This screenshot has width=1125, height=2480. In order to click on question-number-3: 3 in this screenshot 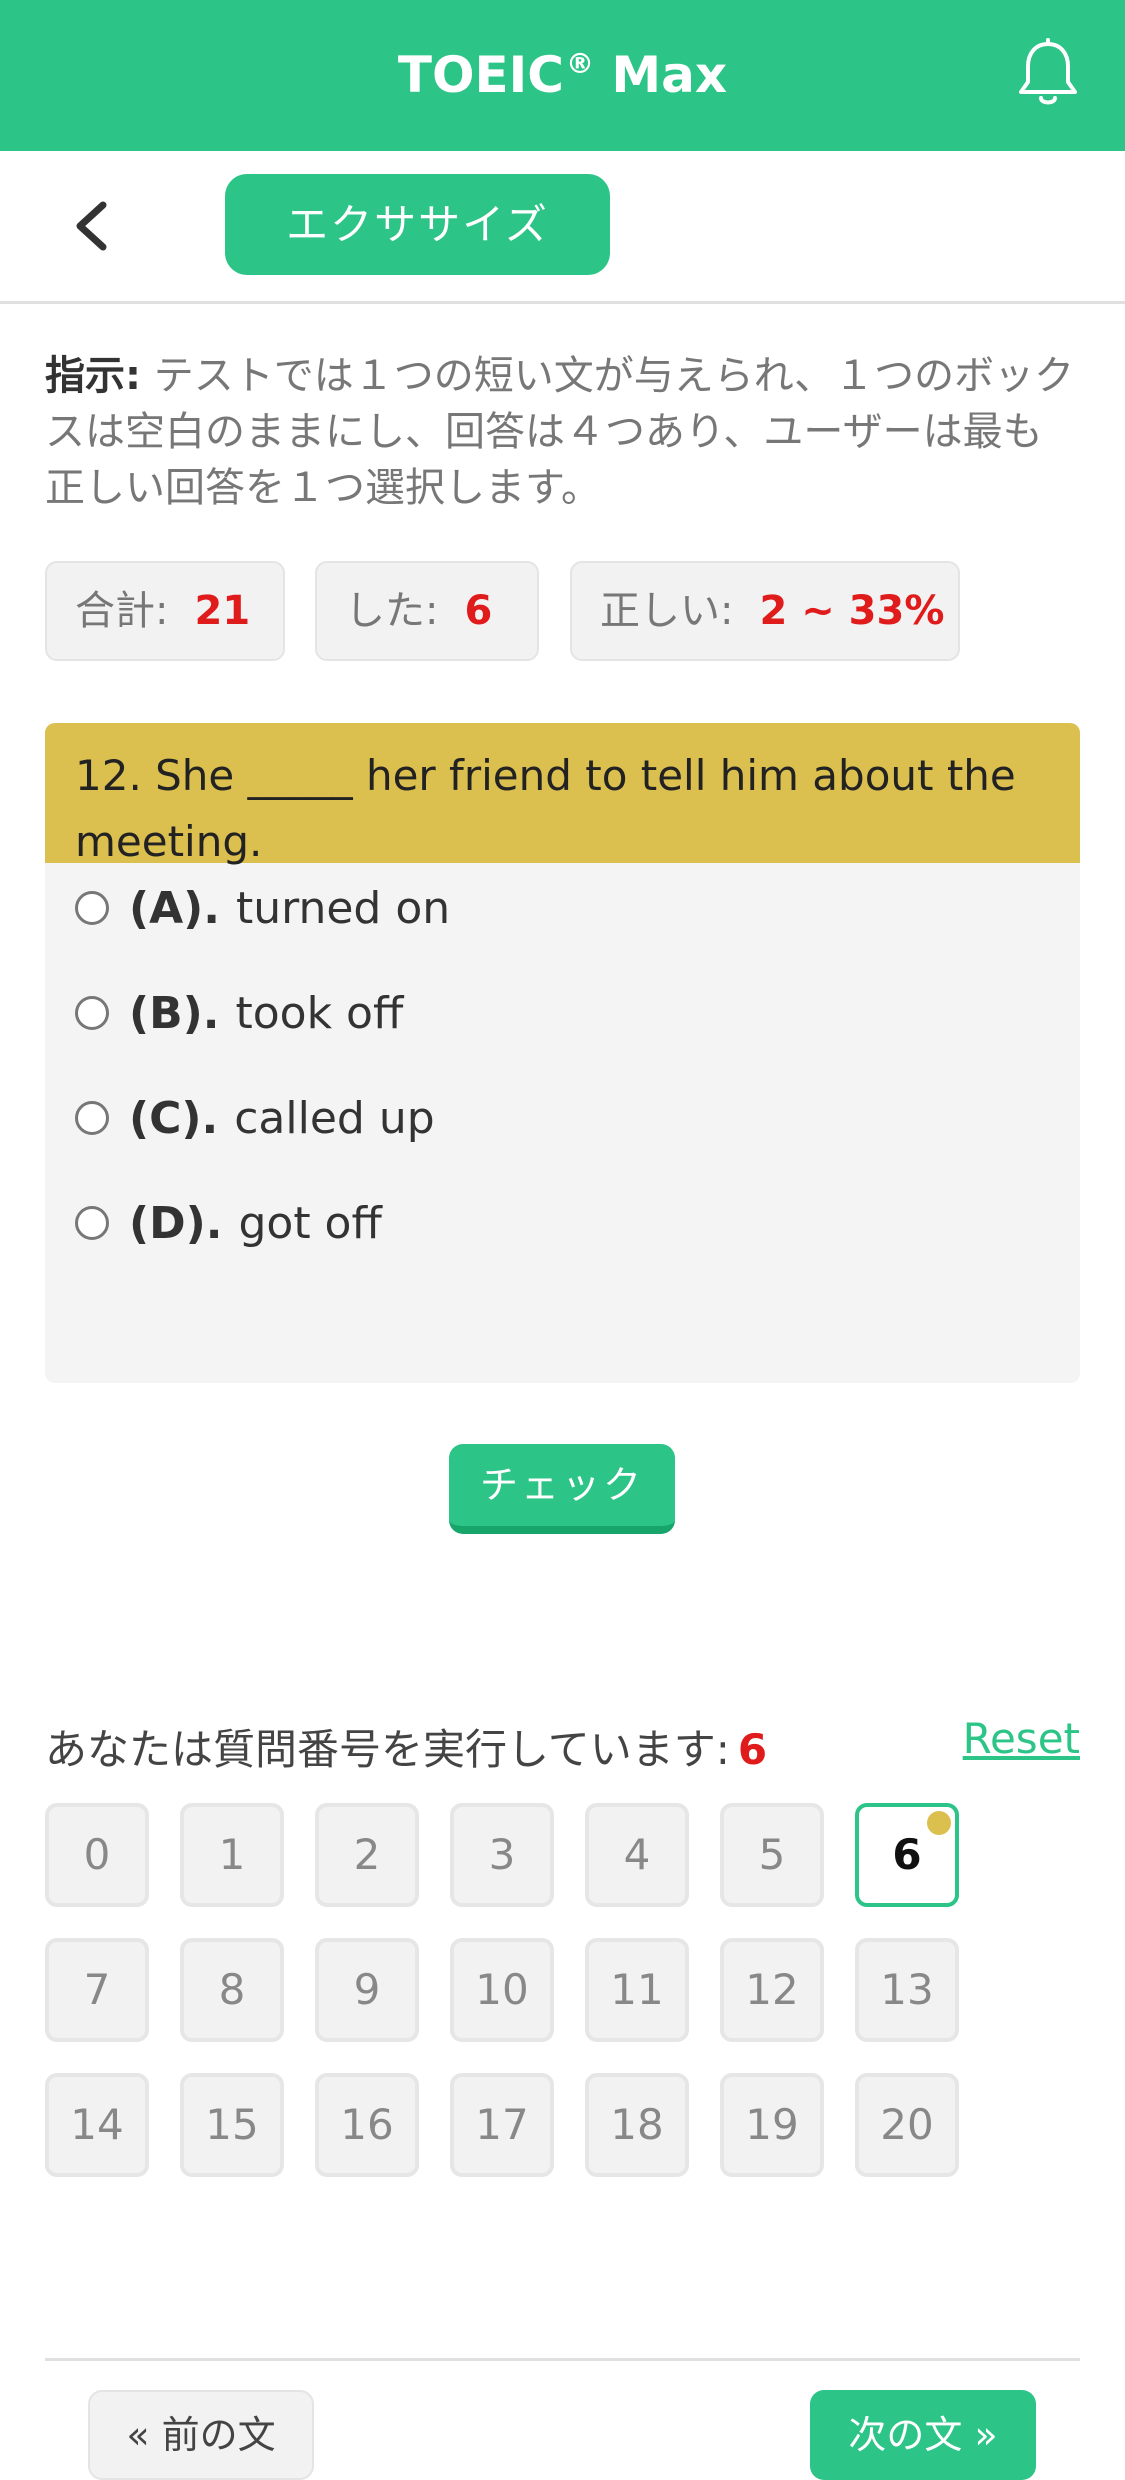, I will do `click(502, 1855)`.